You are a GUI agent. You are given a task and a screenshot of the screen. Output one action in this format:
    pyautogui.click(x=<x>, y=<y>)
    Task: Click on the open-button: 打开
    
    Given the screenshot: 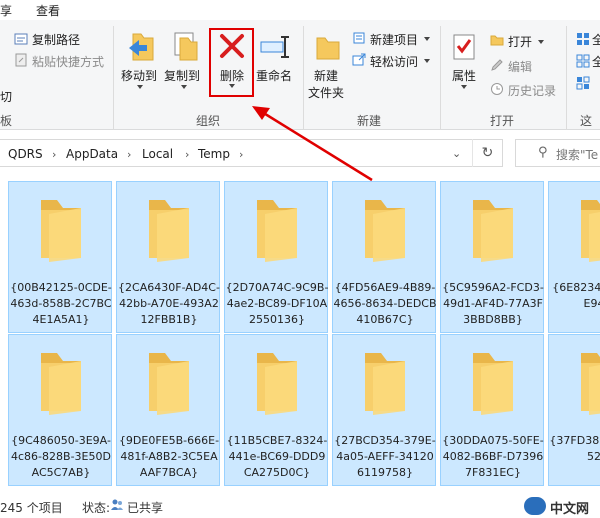 What is the action you would take?
    pyautogui.click(x=520, y=41)
    